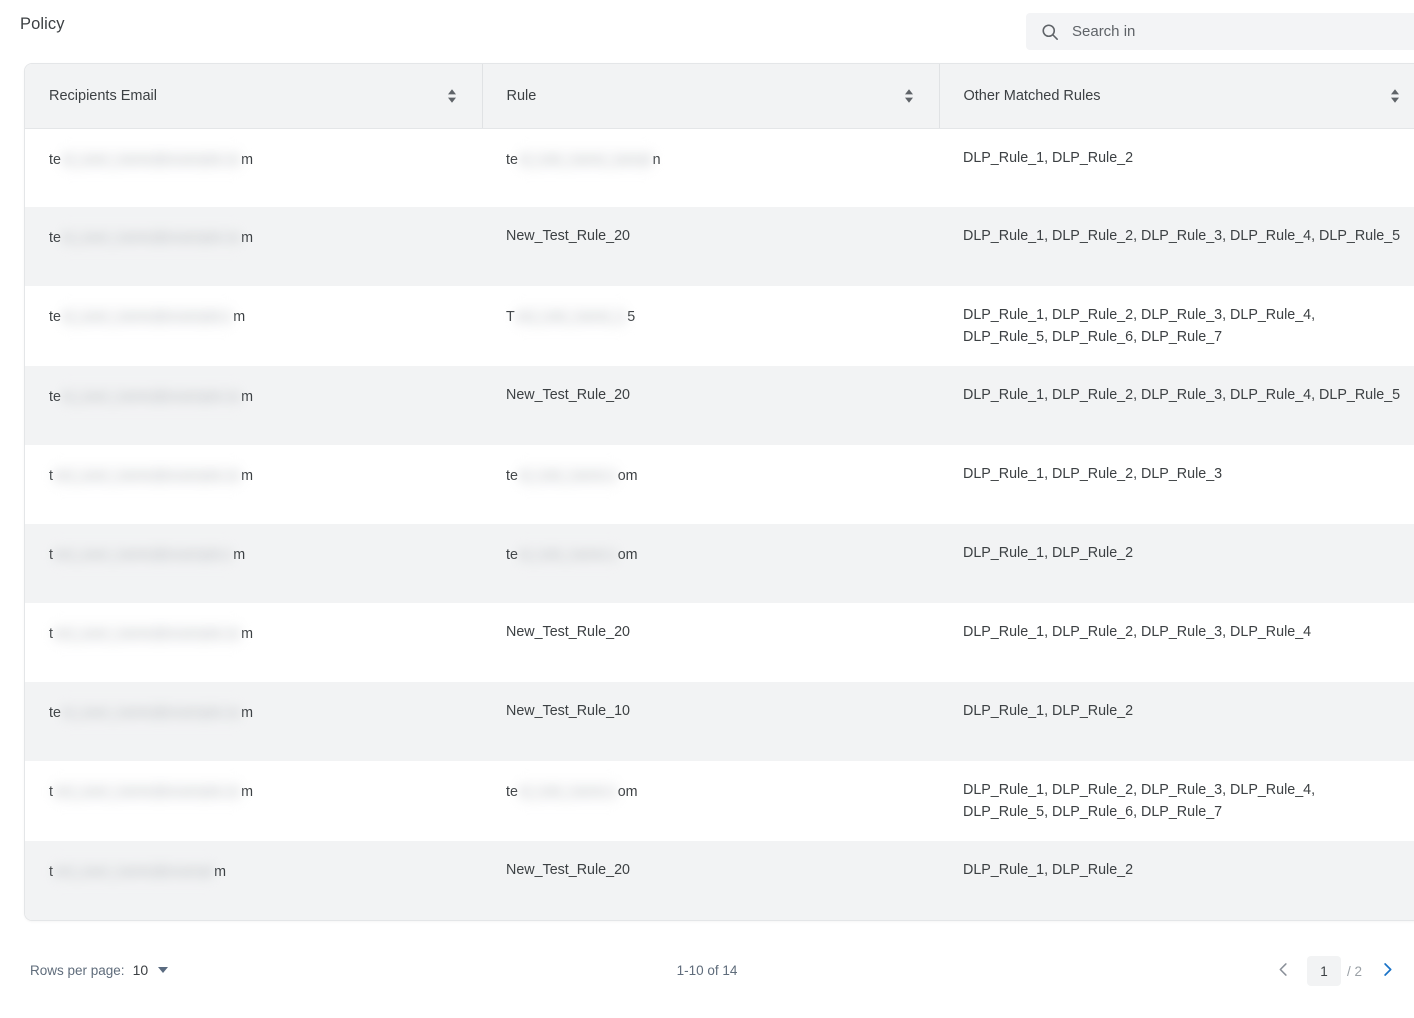 The height and width of the screenshot is (1018, 1414). I want to click on previous-page-button, so click(1284, 971).